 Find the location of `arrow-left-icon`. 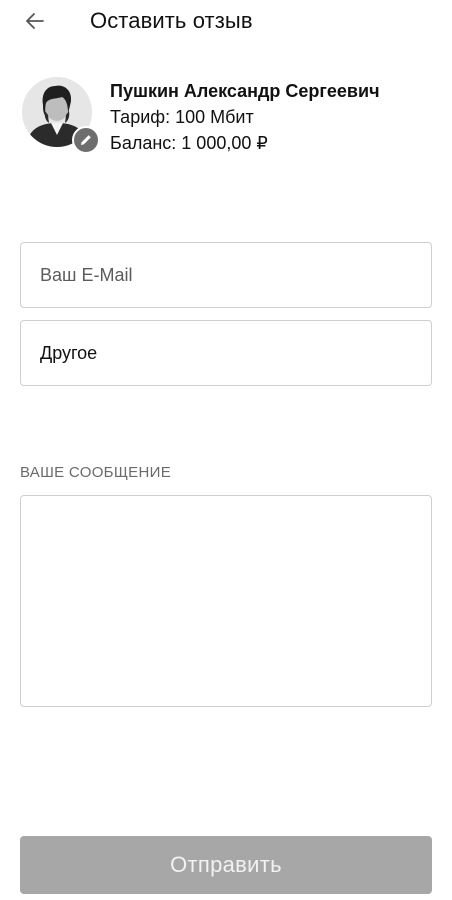

arrow-left-icon is located at coordinates (35, 21).